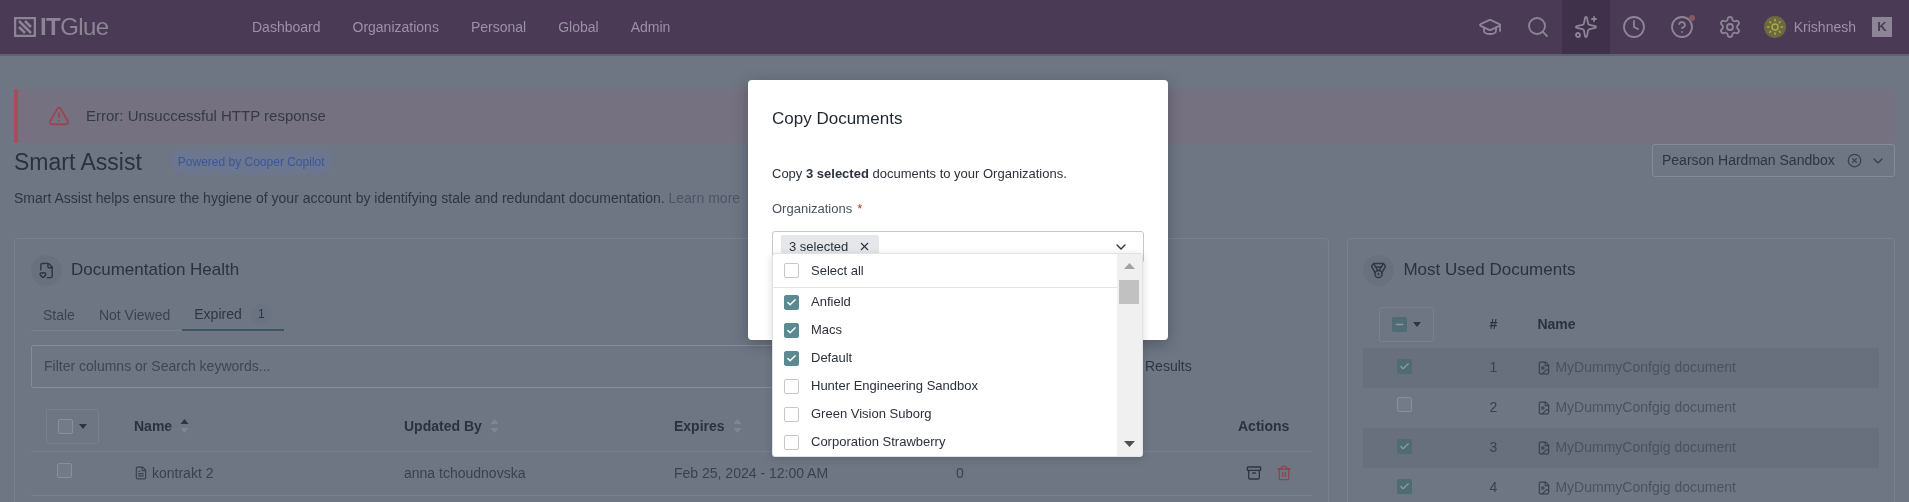 The width and height of the screenshot is (1909, 502). What do you see at coordinates (286, 27) in the screenshot?
I see `nav-link: Dashboard` at bounding box center [286, 27].